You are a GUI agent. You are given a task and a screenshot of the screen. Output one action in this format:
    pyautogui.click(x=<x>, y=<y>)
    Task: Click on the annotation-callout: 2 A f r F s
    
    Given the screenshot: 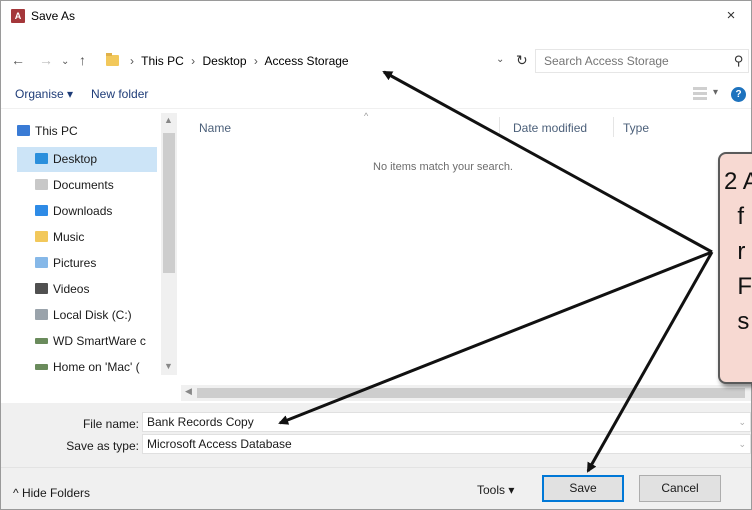 What is the action you would take?
    pyautogui.click(x=735, y=268)
    